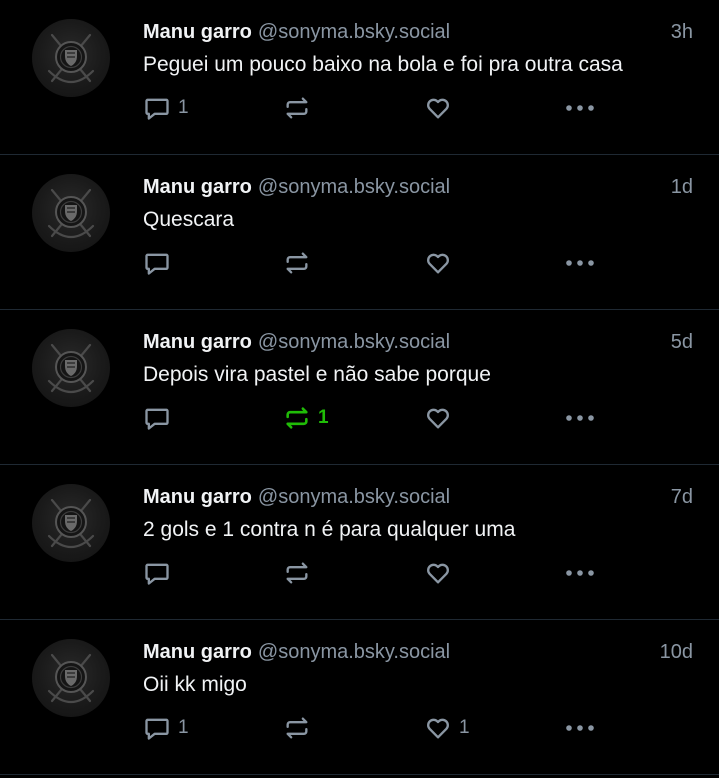 The height and width of the screenshot is (778, 719). Describe the element at coordinates (682, 32) in the screenshot. I see `post-timestamp: 3h` at that location.